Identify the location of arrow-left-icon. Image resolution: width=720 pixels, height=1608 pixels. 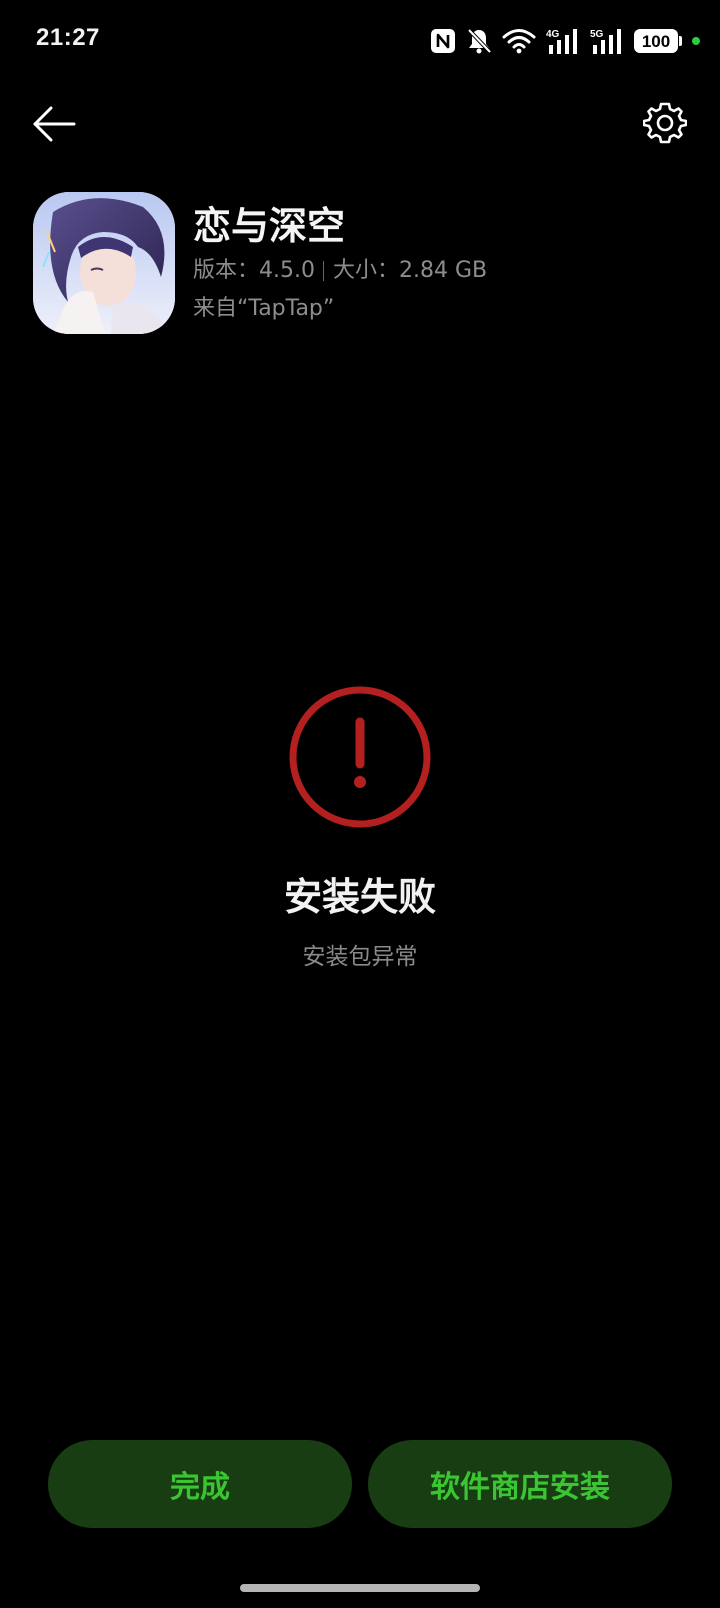
(54, 124).